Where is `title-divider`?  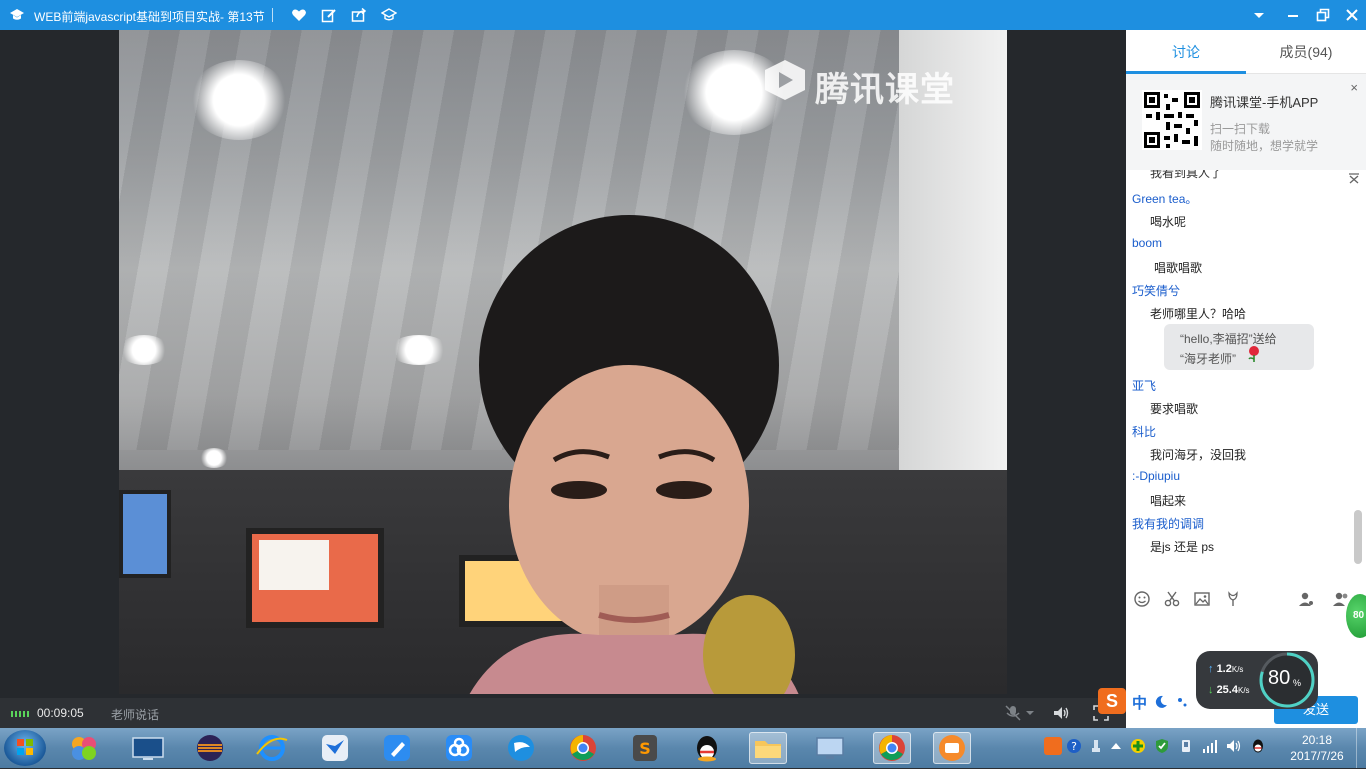 title-divider is located at coordinates (272, 15).